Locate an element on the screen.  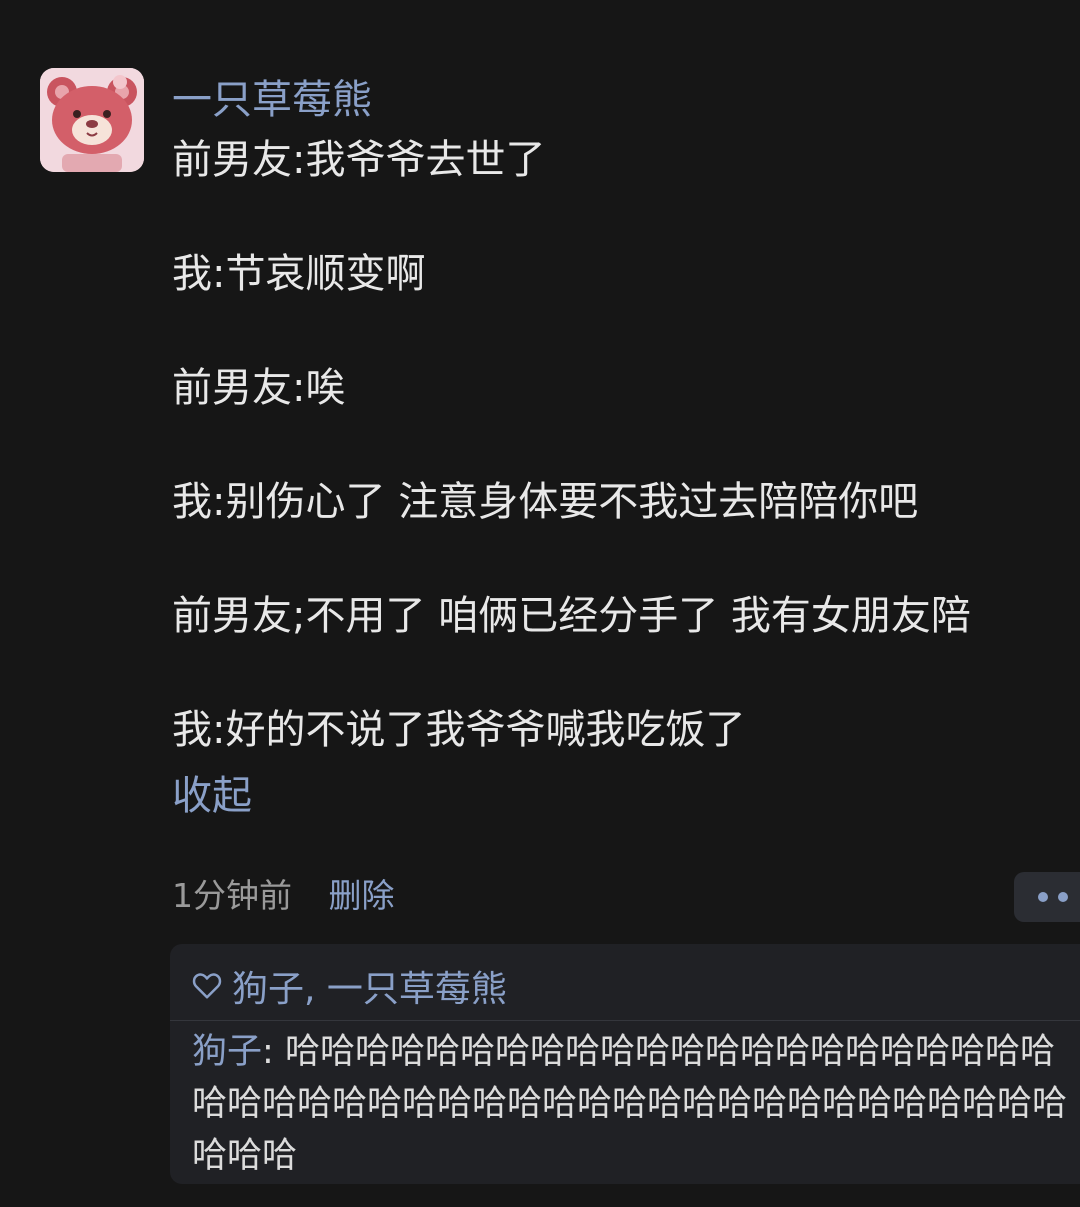
avatar is located at coordinates (92, 120).